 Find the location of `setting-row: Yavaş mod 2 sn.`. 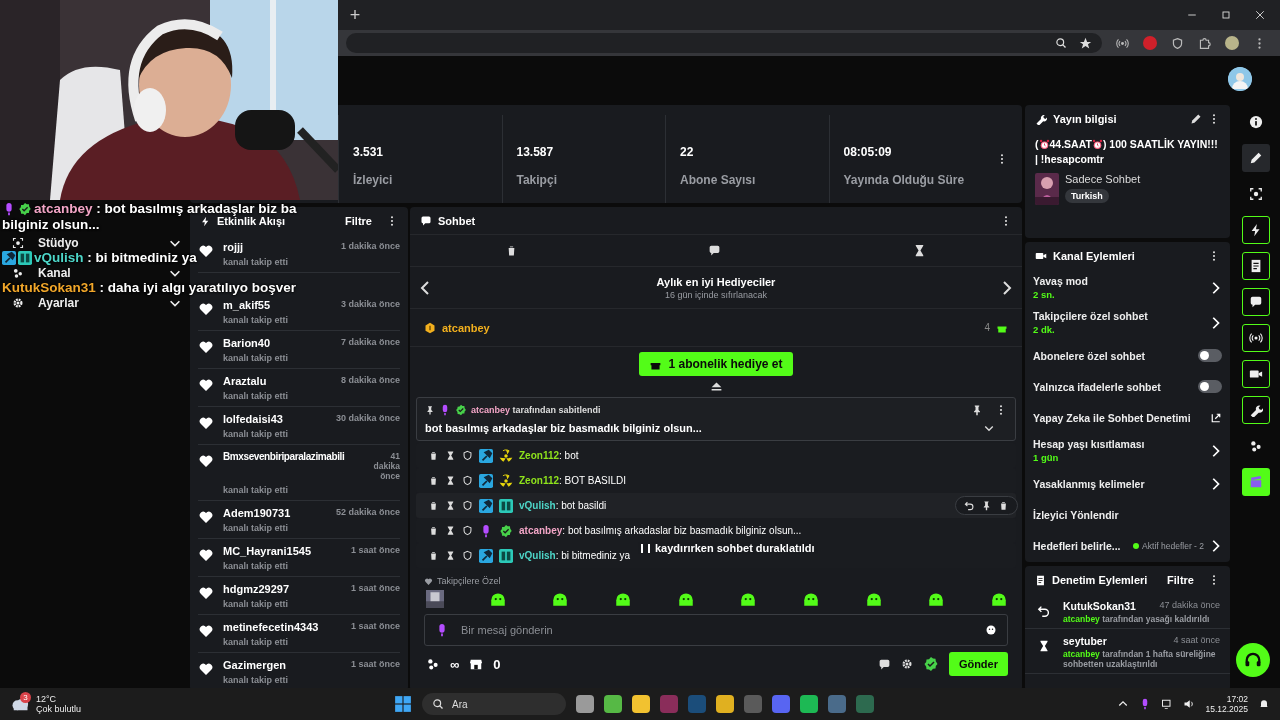

setting-row: Yavaş mod 2 sn. is located at coordinates (1127, 287).